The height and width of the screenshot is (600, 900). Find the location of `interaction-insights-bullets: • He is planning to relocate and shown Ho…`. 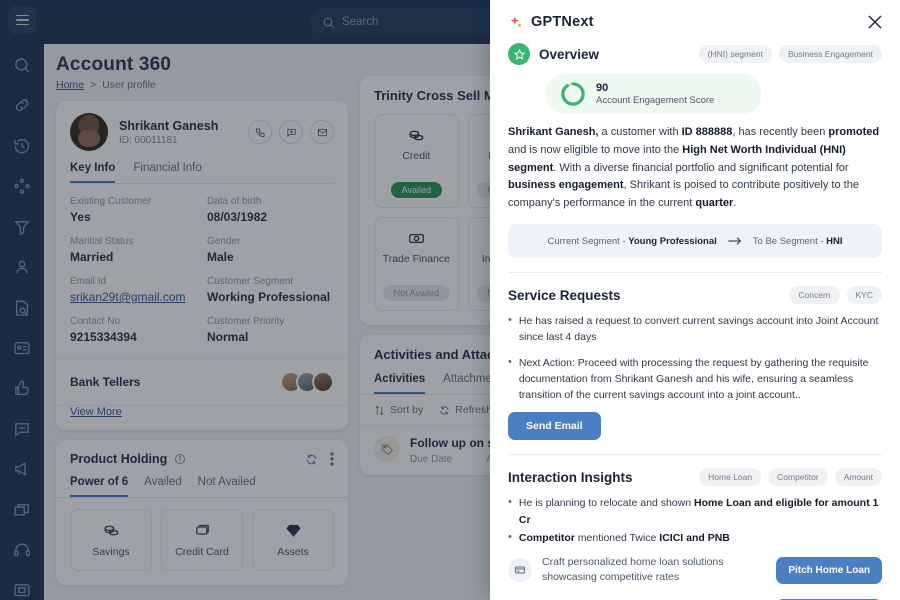

interaction-insights-bullets: • He is planning to relocate and shown Ho… is located at coordinates (695, 520).